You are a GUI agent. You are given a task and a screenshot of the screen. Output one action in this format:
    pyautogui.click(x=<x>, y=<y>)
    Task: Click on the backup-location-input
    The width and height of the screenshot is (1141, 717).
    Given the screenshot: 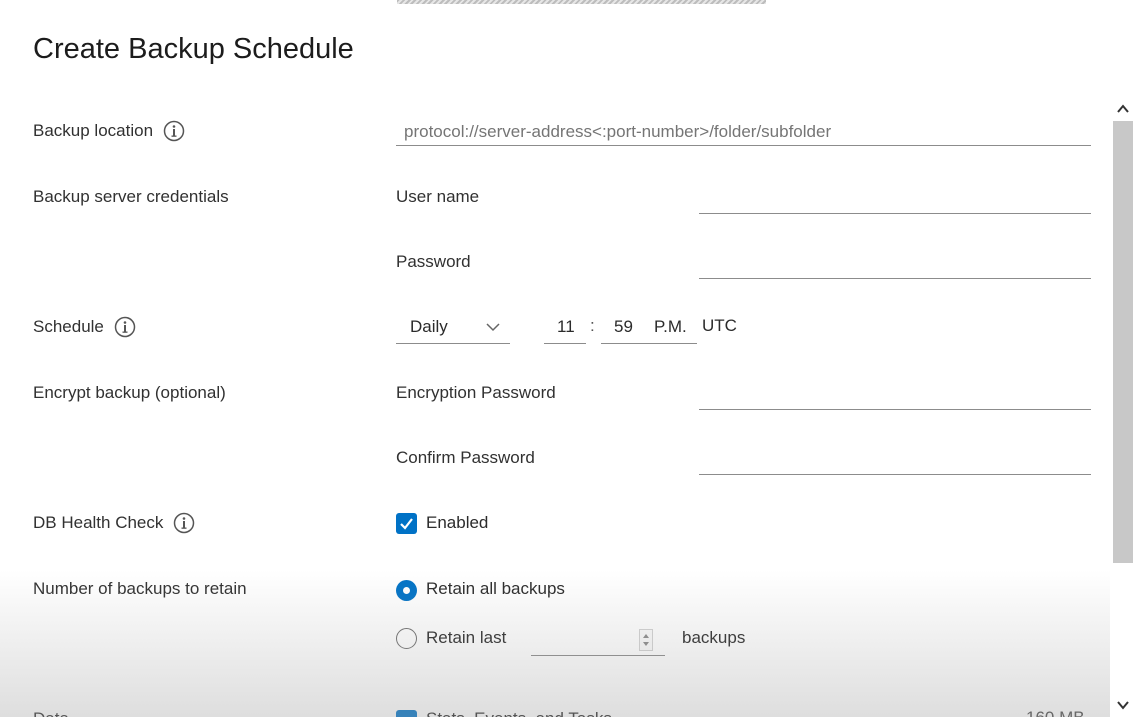 What is the action you would take?
    pyautogui.click(x=743, y=132)
    